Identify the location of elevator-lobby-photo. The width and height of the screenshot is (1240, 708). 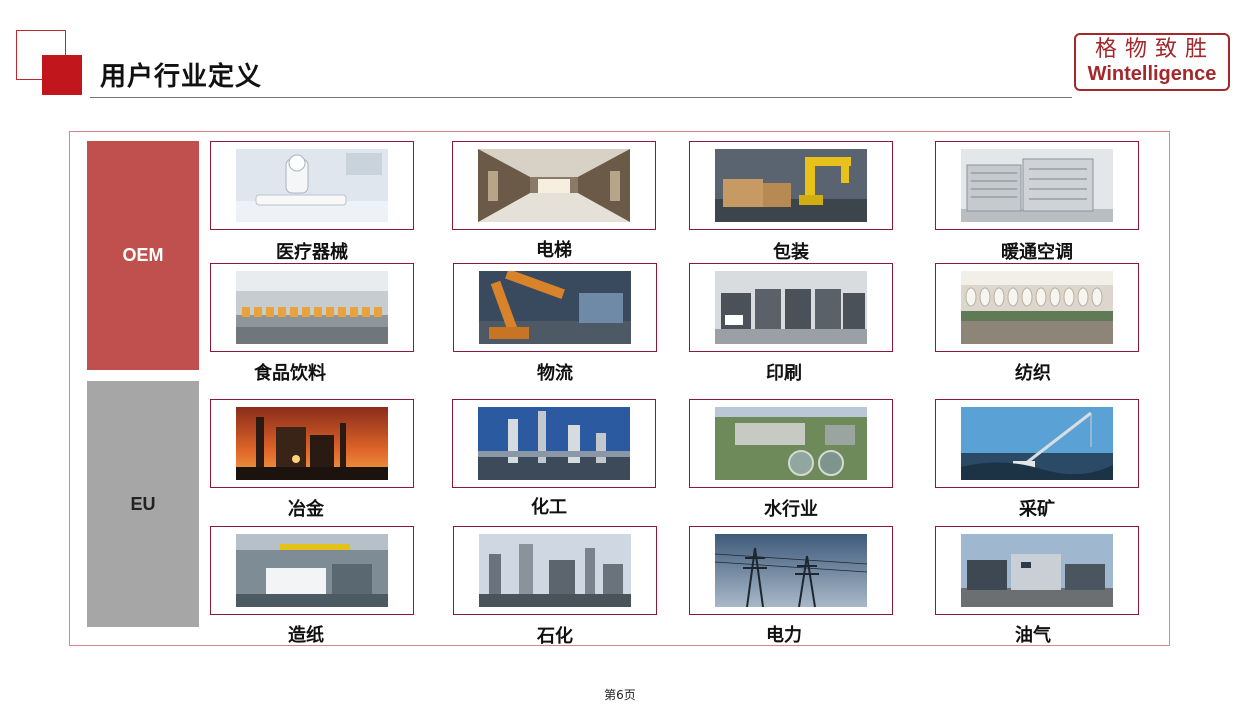
(554, 185).